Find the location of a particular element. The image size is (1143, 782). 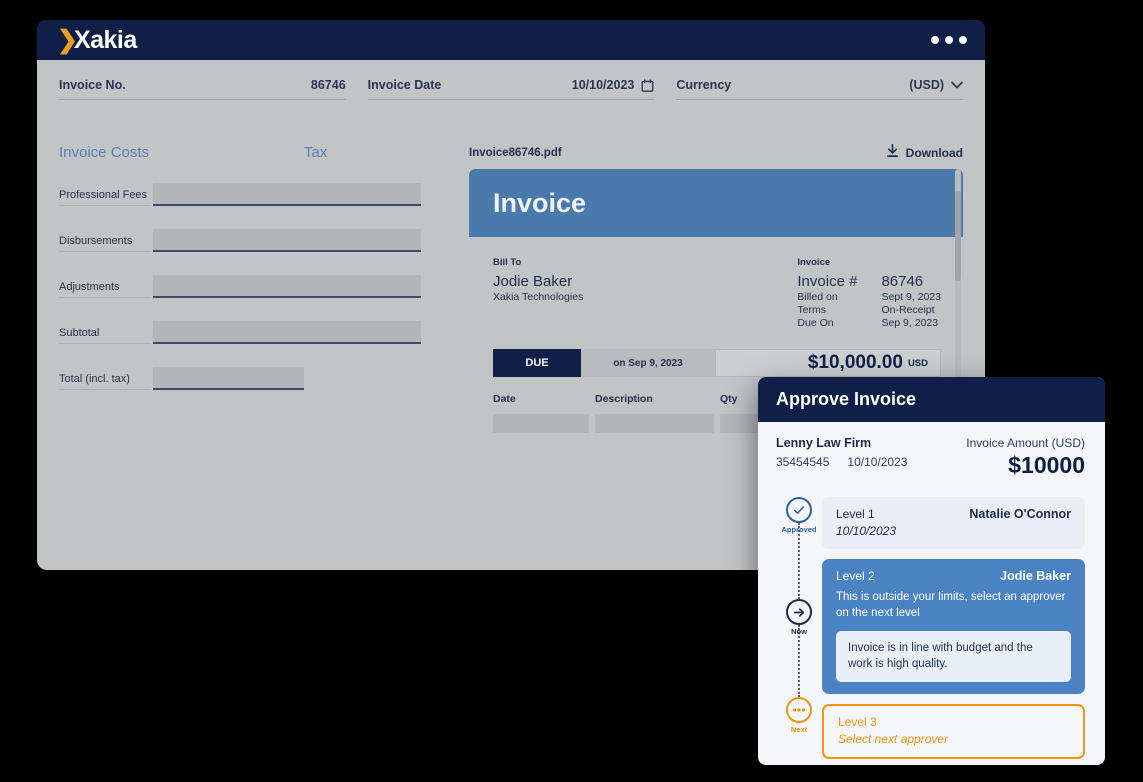

cost-row-professional-fees: Professional Fees is located at coordinates (259, 194).